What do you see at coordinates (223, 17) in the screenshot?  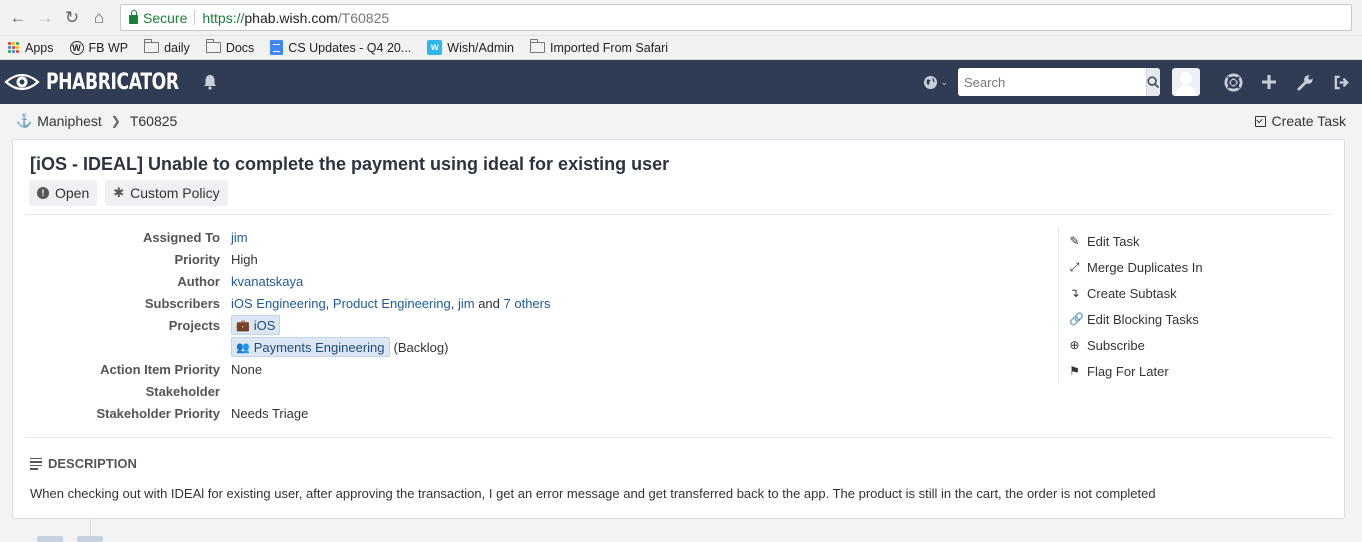 I see `url-scheme: https://` at bounding box center [223, 17].